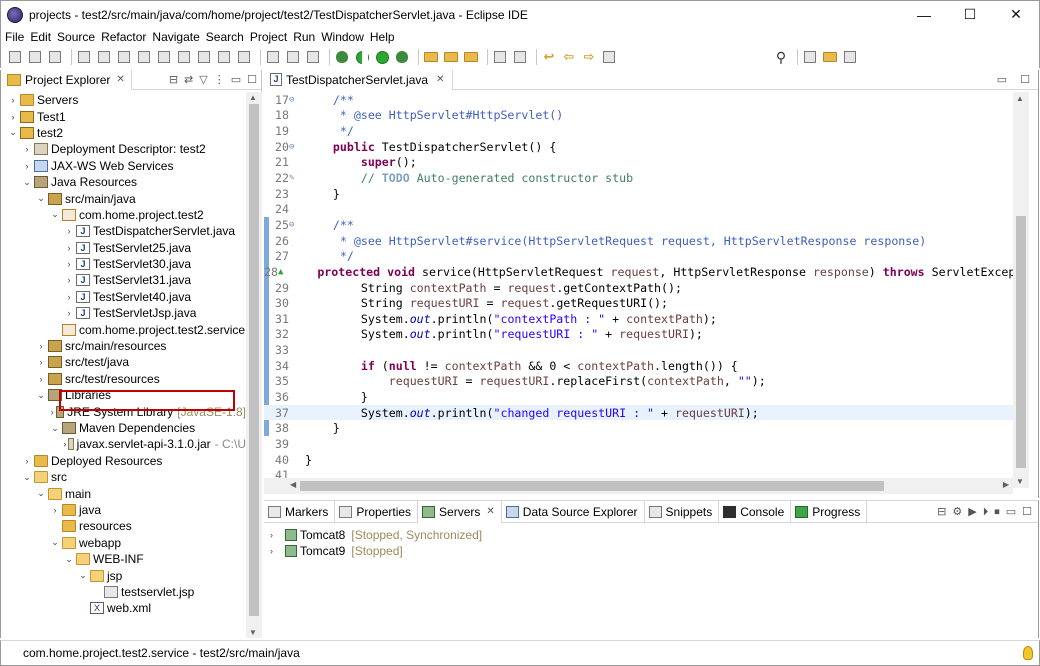 The width and height of the screenshot is (1040, 666). Describe the element at coordinates (273, 57) in the screenshot. I see `toggle-block-icon` at that location.